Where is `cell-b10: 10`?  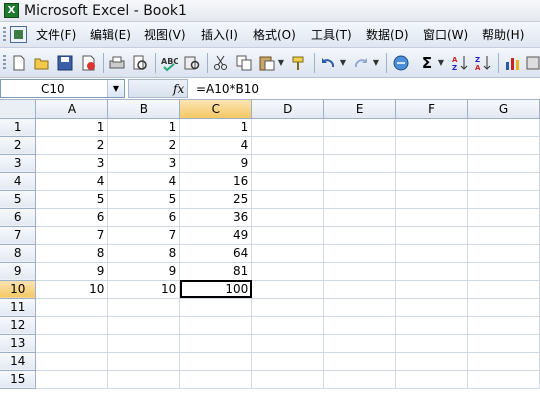
cell-b10: 10 is located at coordinates (144, 289).